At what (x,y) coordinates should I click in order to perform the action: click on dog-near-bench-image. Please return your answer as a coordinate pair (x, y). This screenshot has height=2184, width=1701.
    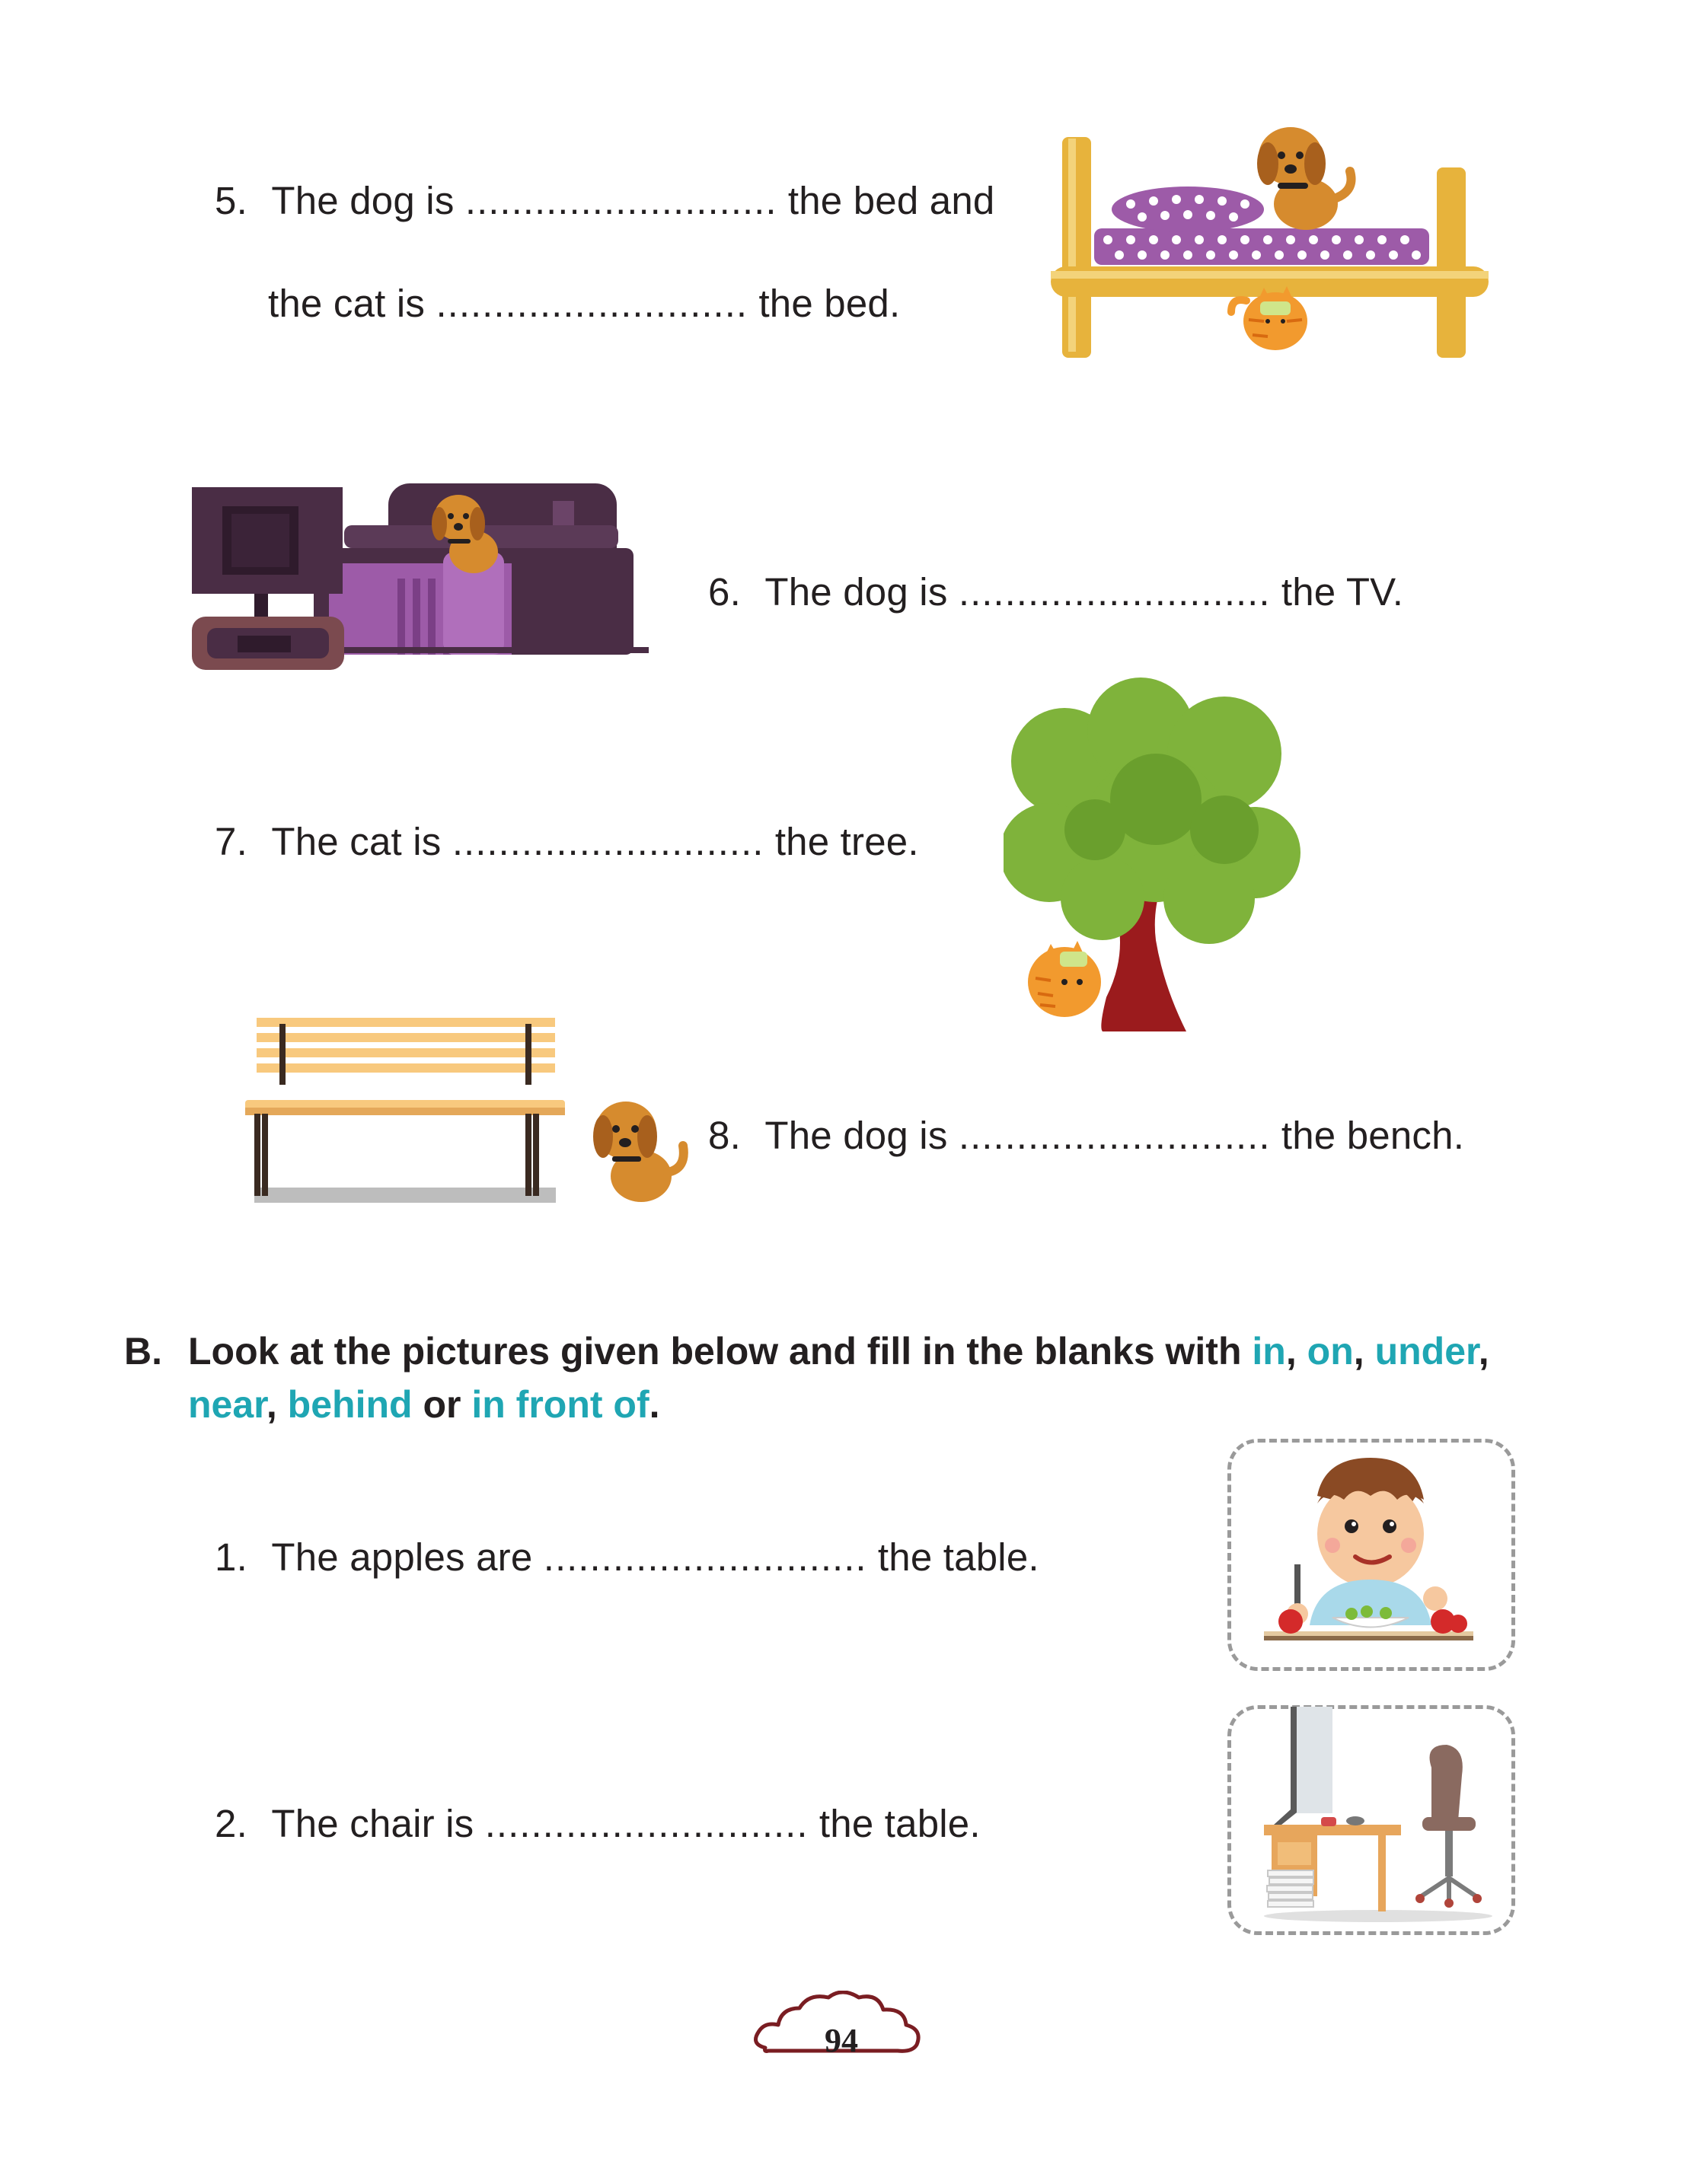
    Looking at the image, I should click on (466, 1110).